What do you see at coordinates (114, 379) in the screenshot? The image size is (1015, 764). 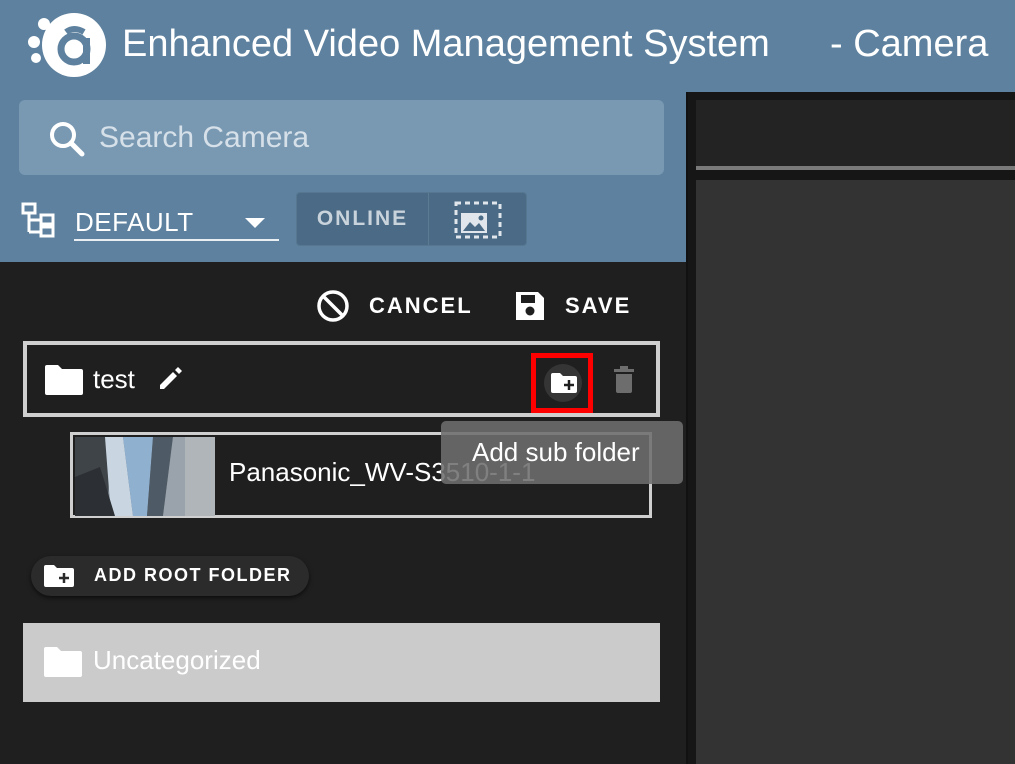 I see `folder-name: test` at bounding box center [114, 379].